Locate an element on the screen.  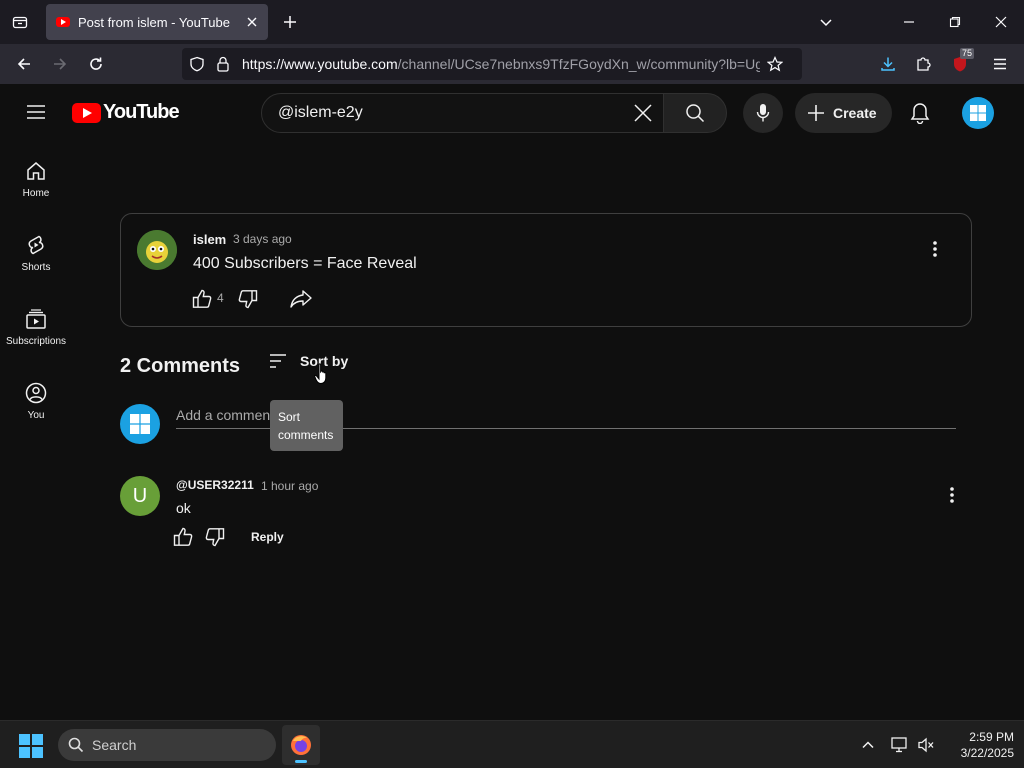
hand-pointer-cursor-icon is located at coordinates (322, 374).